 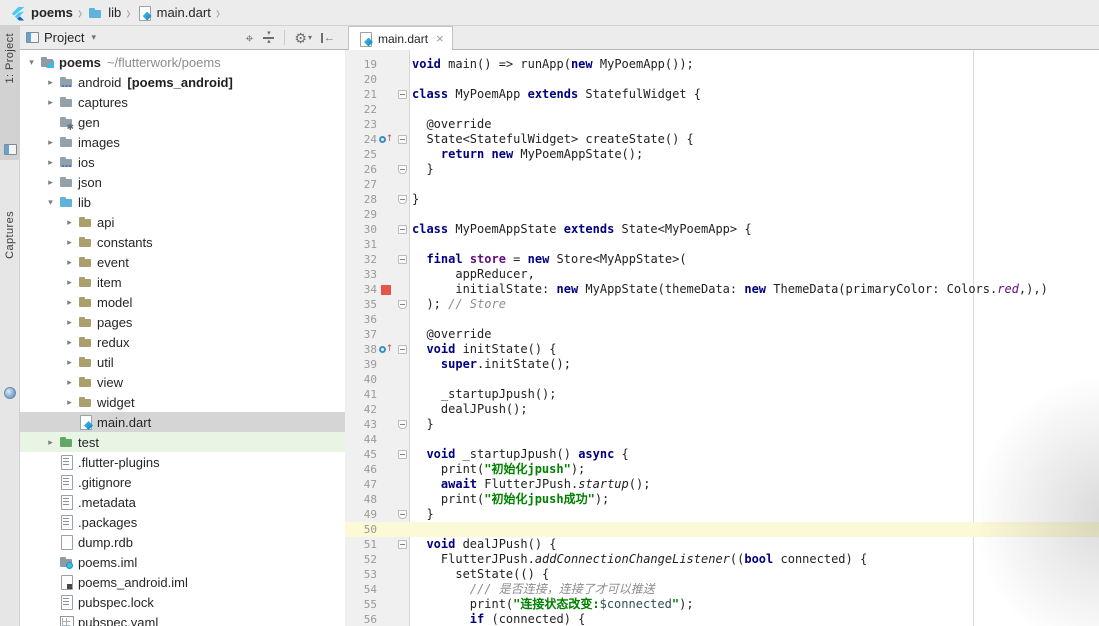 What do you see at coordinates (10, 93) in the screenshot?
I see `sidebar-tab-project: 1: Project` at bounding box center [10, 93].